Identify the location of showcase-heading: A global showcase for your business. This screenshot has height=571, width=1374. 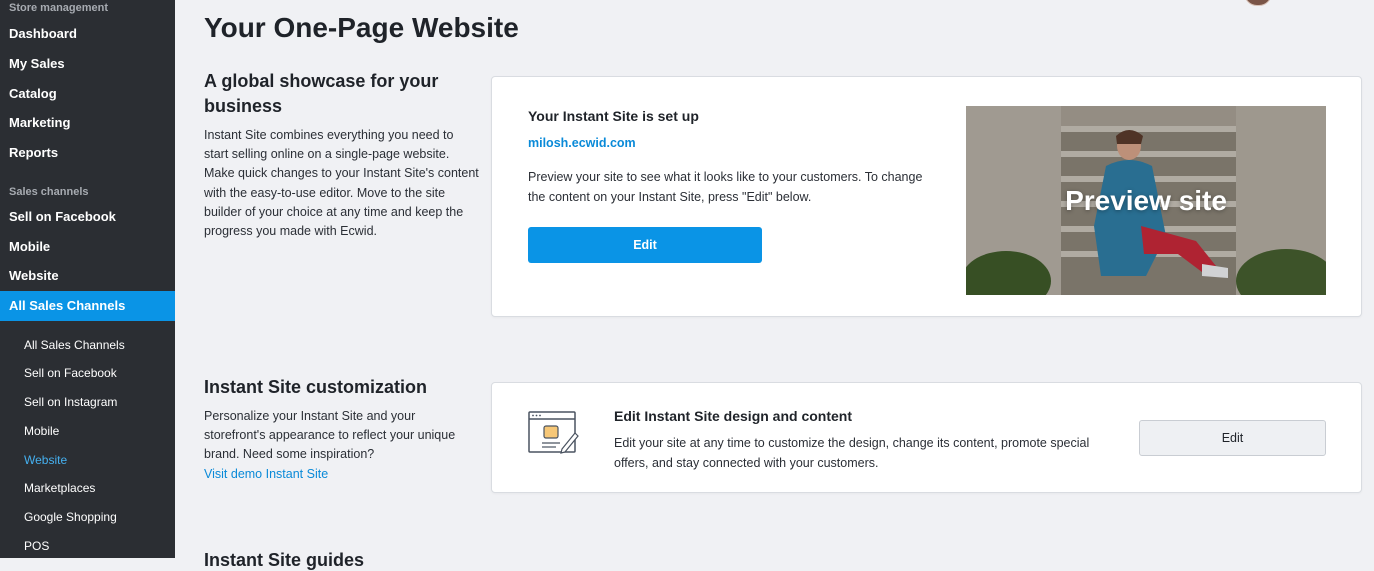
(321, 93).